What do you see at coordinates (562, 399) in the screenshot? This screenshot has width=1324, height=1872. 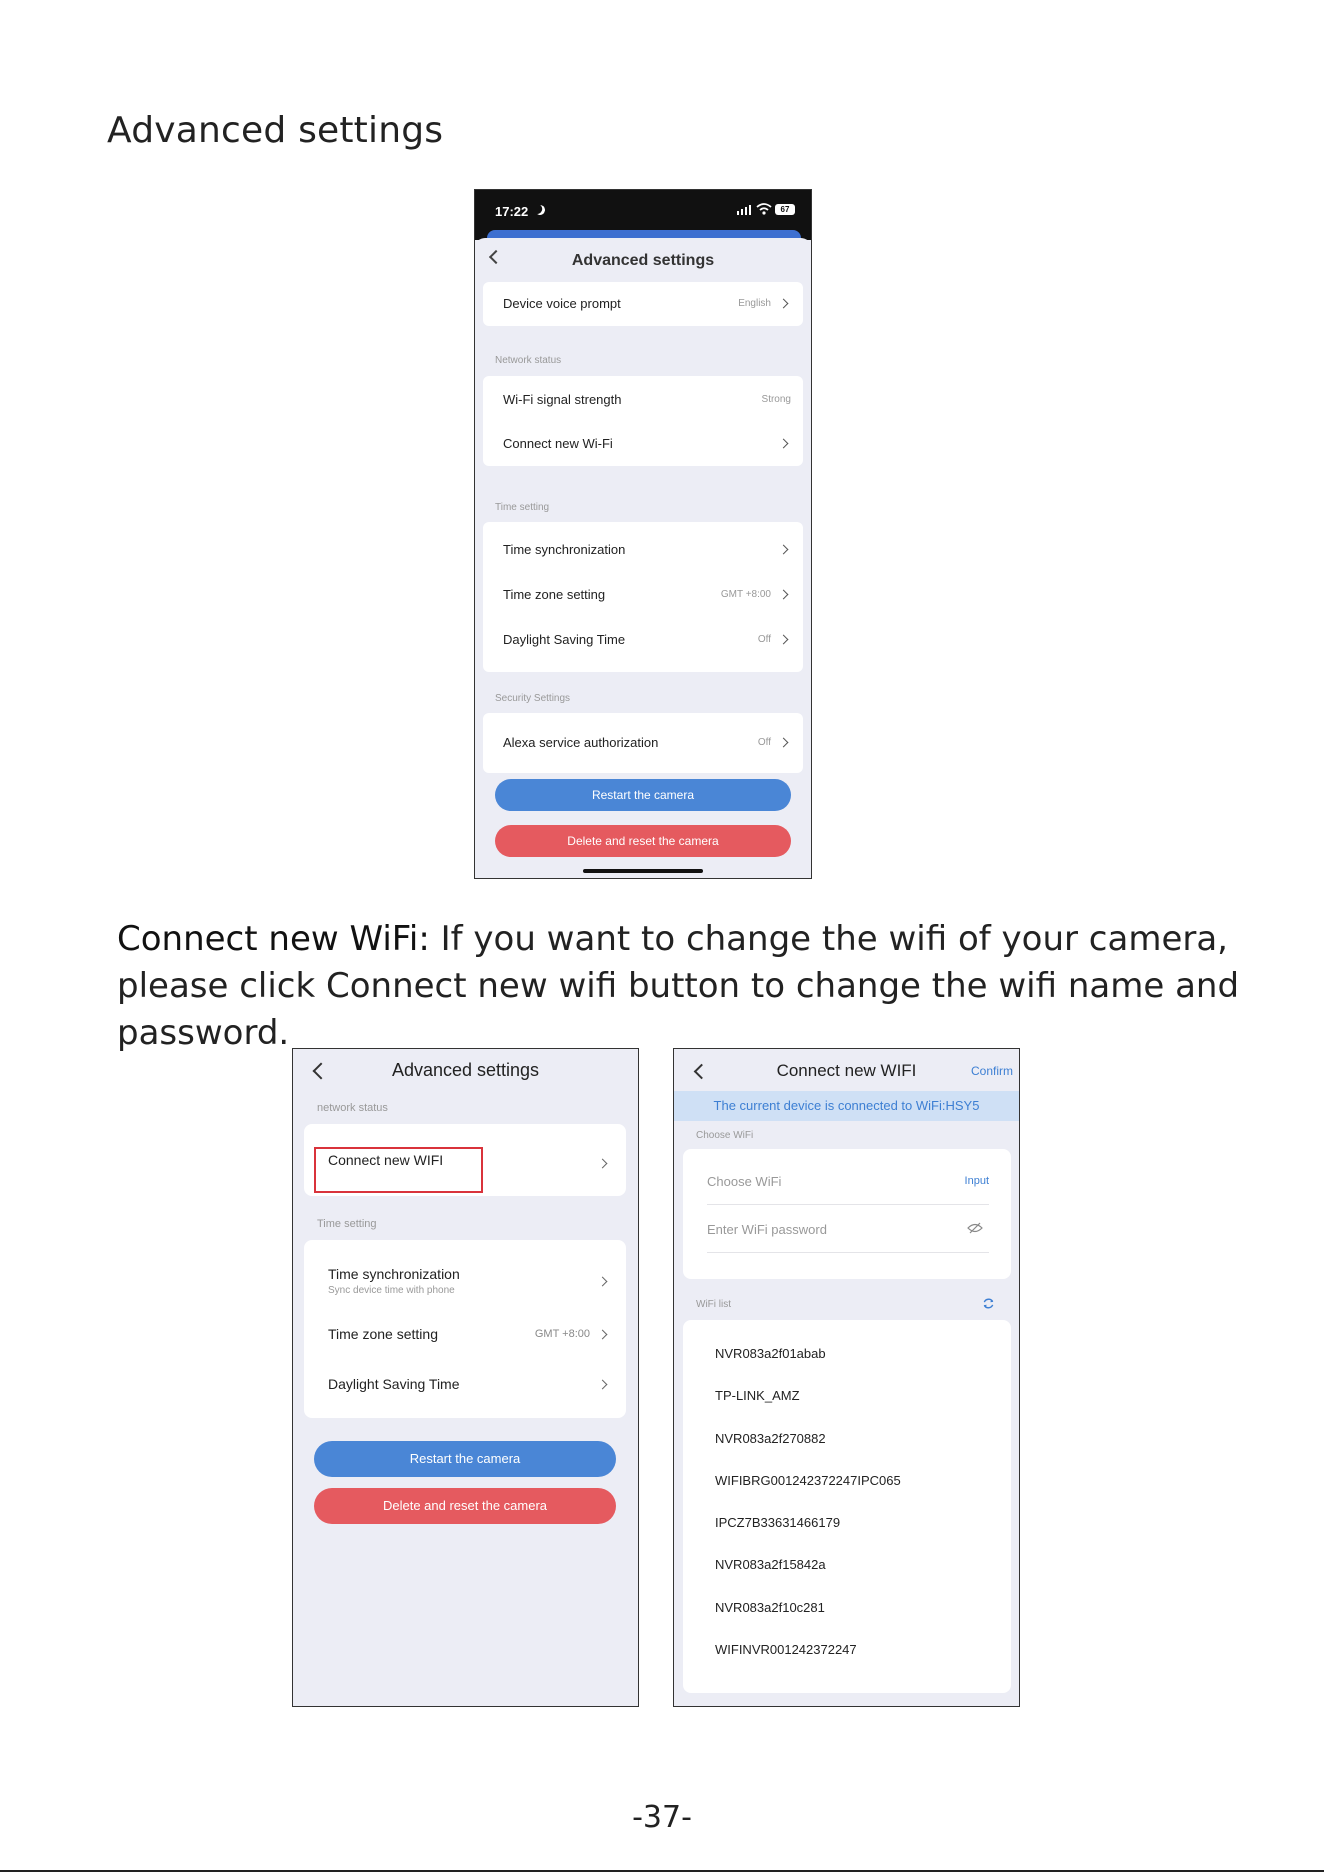 I see `row-label: Wi-Fi signal strength` at bounding box center [562, 399].